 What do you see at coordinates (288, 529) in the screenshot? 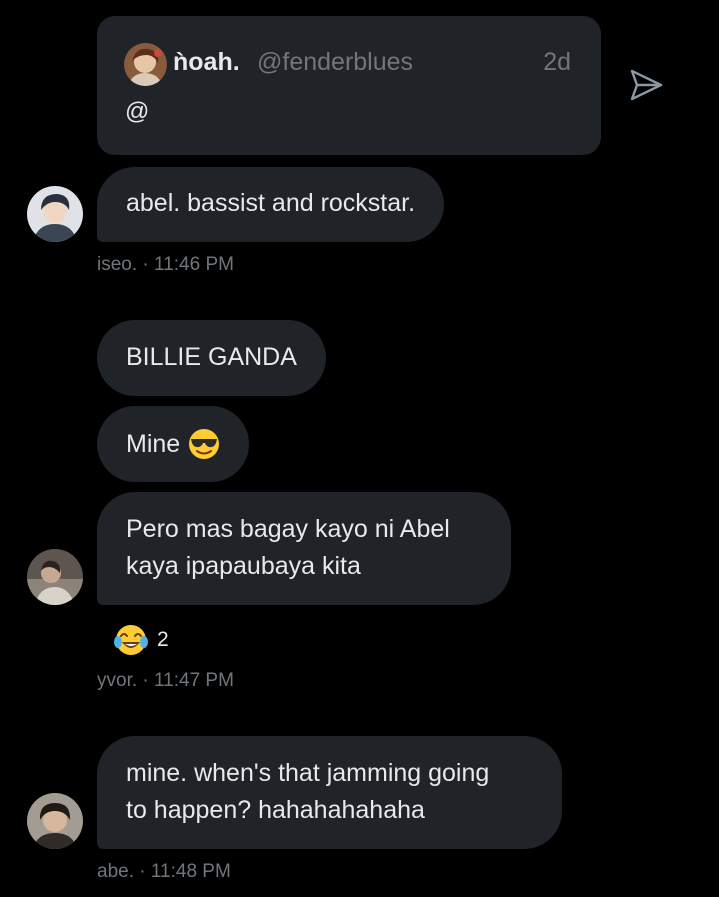
I see `message-text-line-1: Pero mas bagay kayo ni Abel` at bounding box center [288, 529].